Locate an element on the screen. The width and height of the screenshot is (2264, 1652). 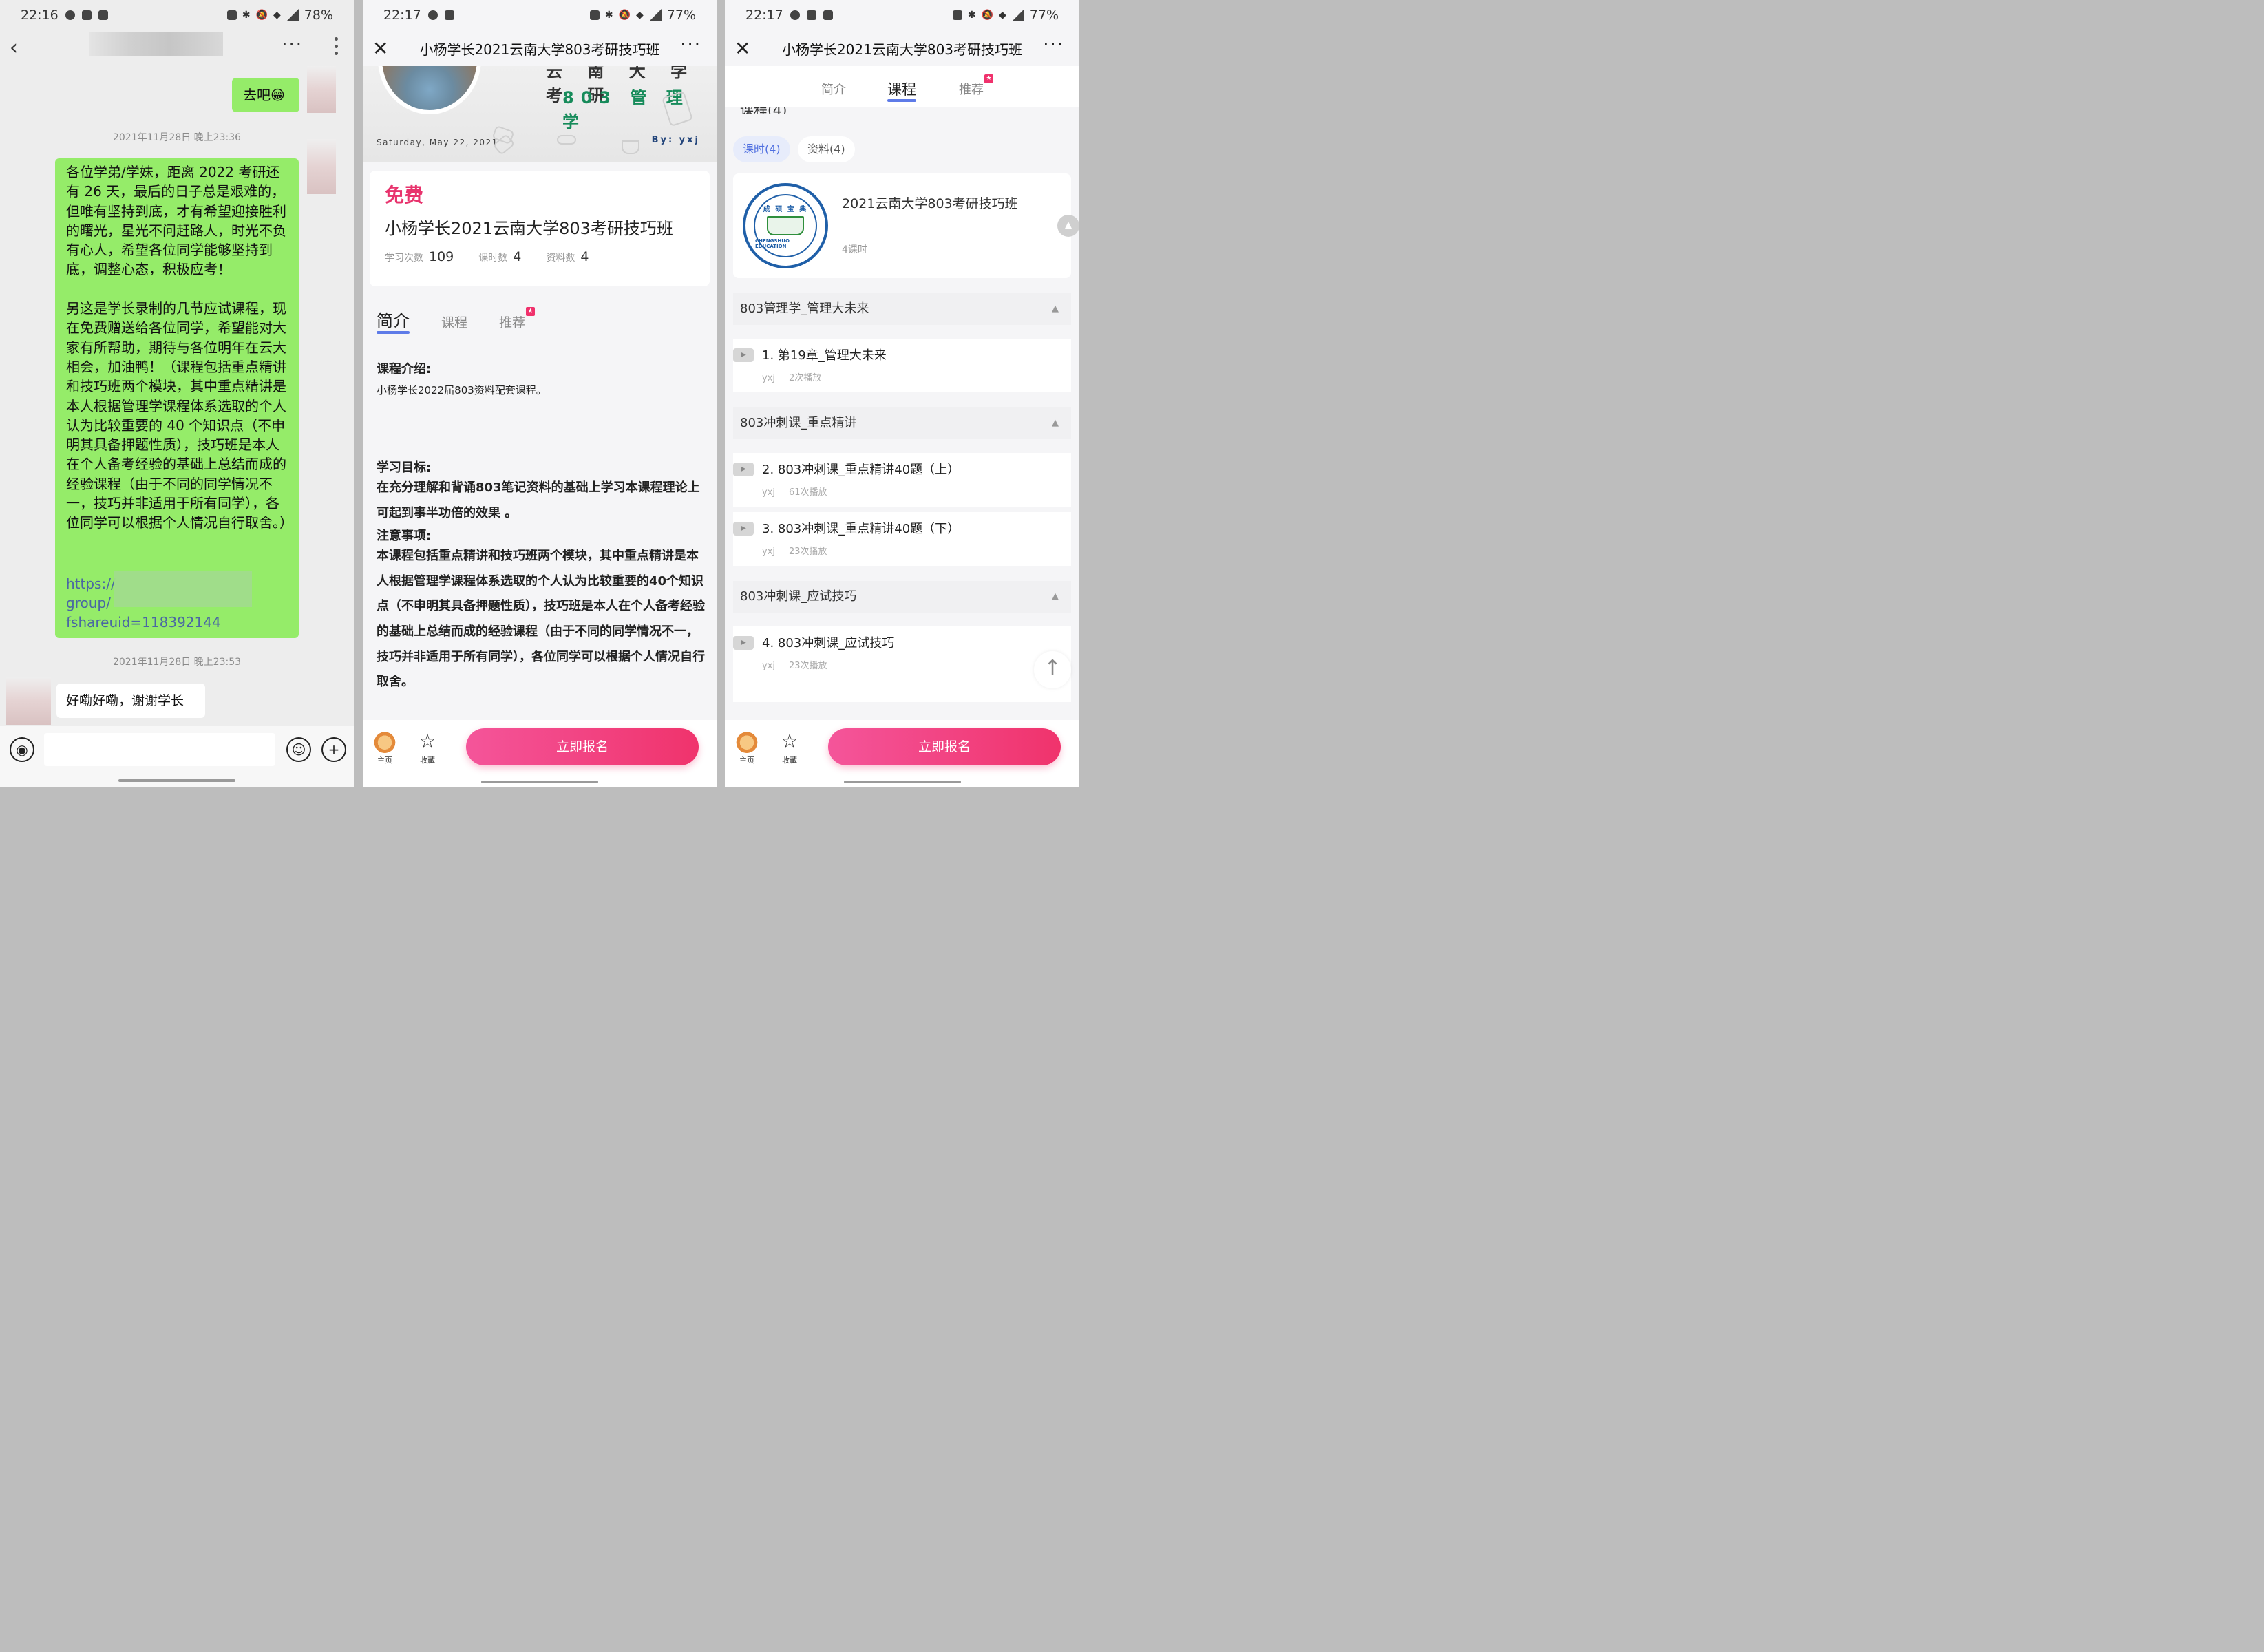
section-header: 803冲刺课_应试技巧 ▲ is located at coordinates (902, 597).